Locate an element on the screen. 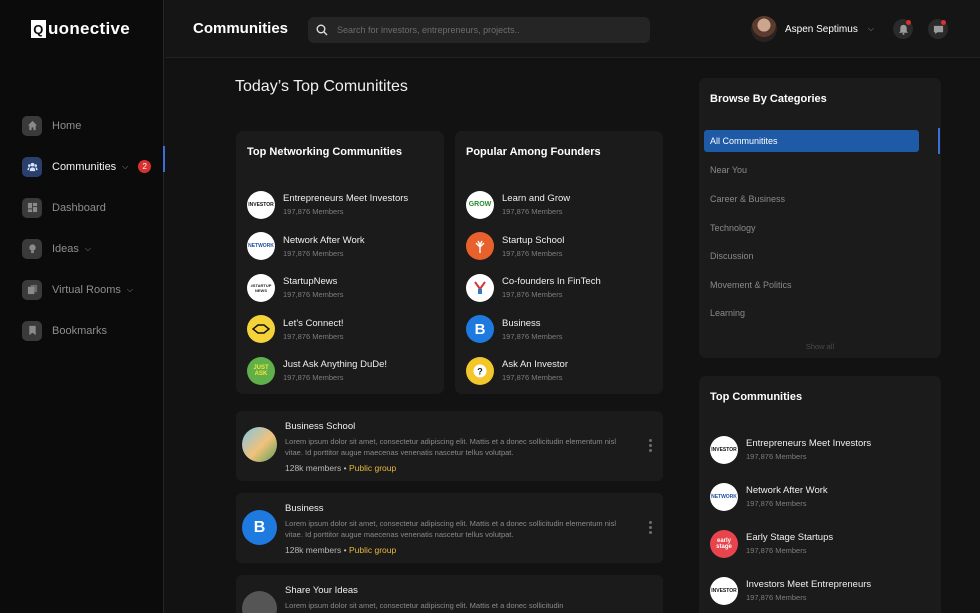 The image size is (980, 613). category-near-you: Near You is located at coordinates (811, 170).